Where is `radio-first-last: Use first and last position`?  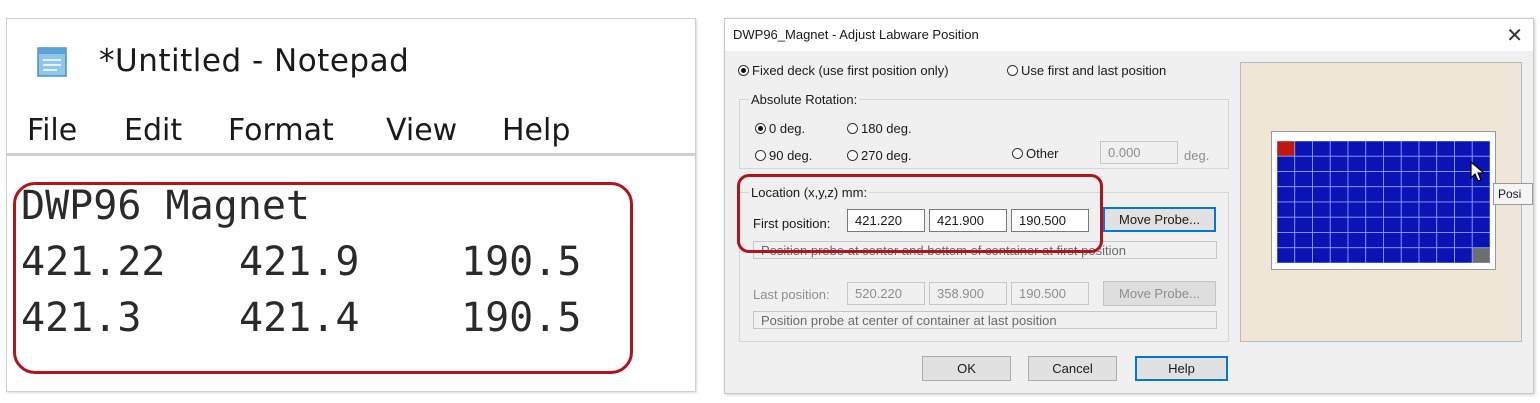
radio-first-last: Use first and last position is located at coordinates (1086, 70).